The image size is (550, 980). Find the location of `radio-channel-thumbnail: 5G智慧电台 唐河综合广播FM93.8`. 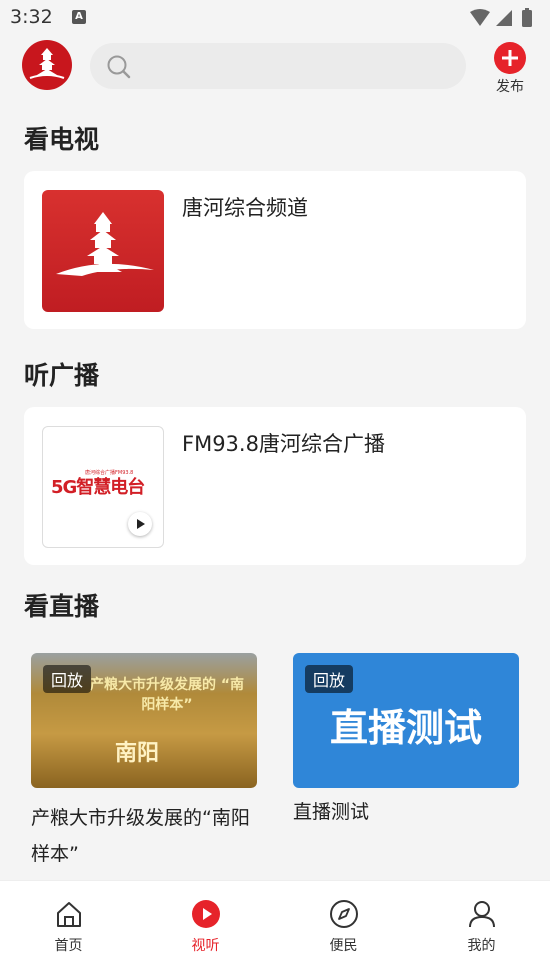

radio-channel-thumbnail: 5G智慧电台 唐河综合广播FM93.8 is located at coordinates (103, 487).